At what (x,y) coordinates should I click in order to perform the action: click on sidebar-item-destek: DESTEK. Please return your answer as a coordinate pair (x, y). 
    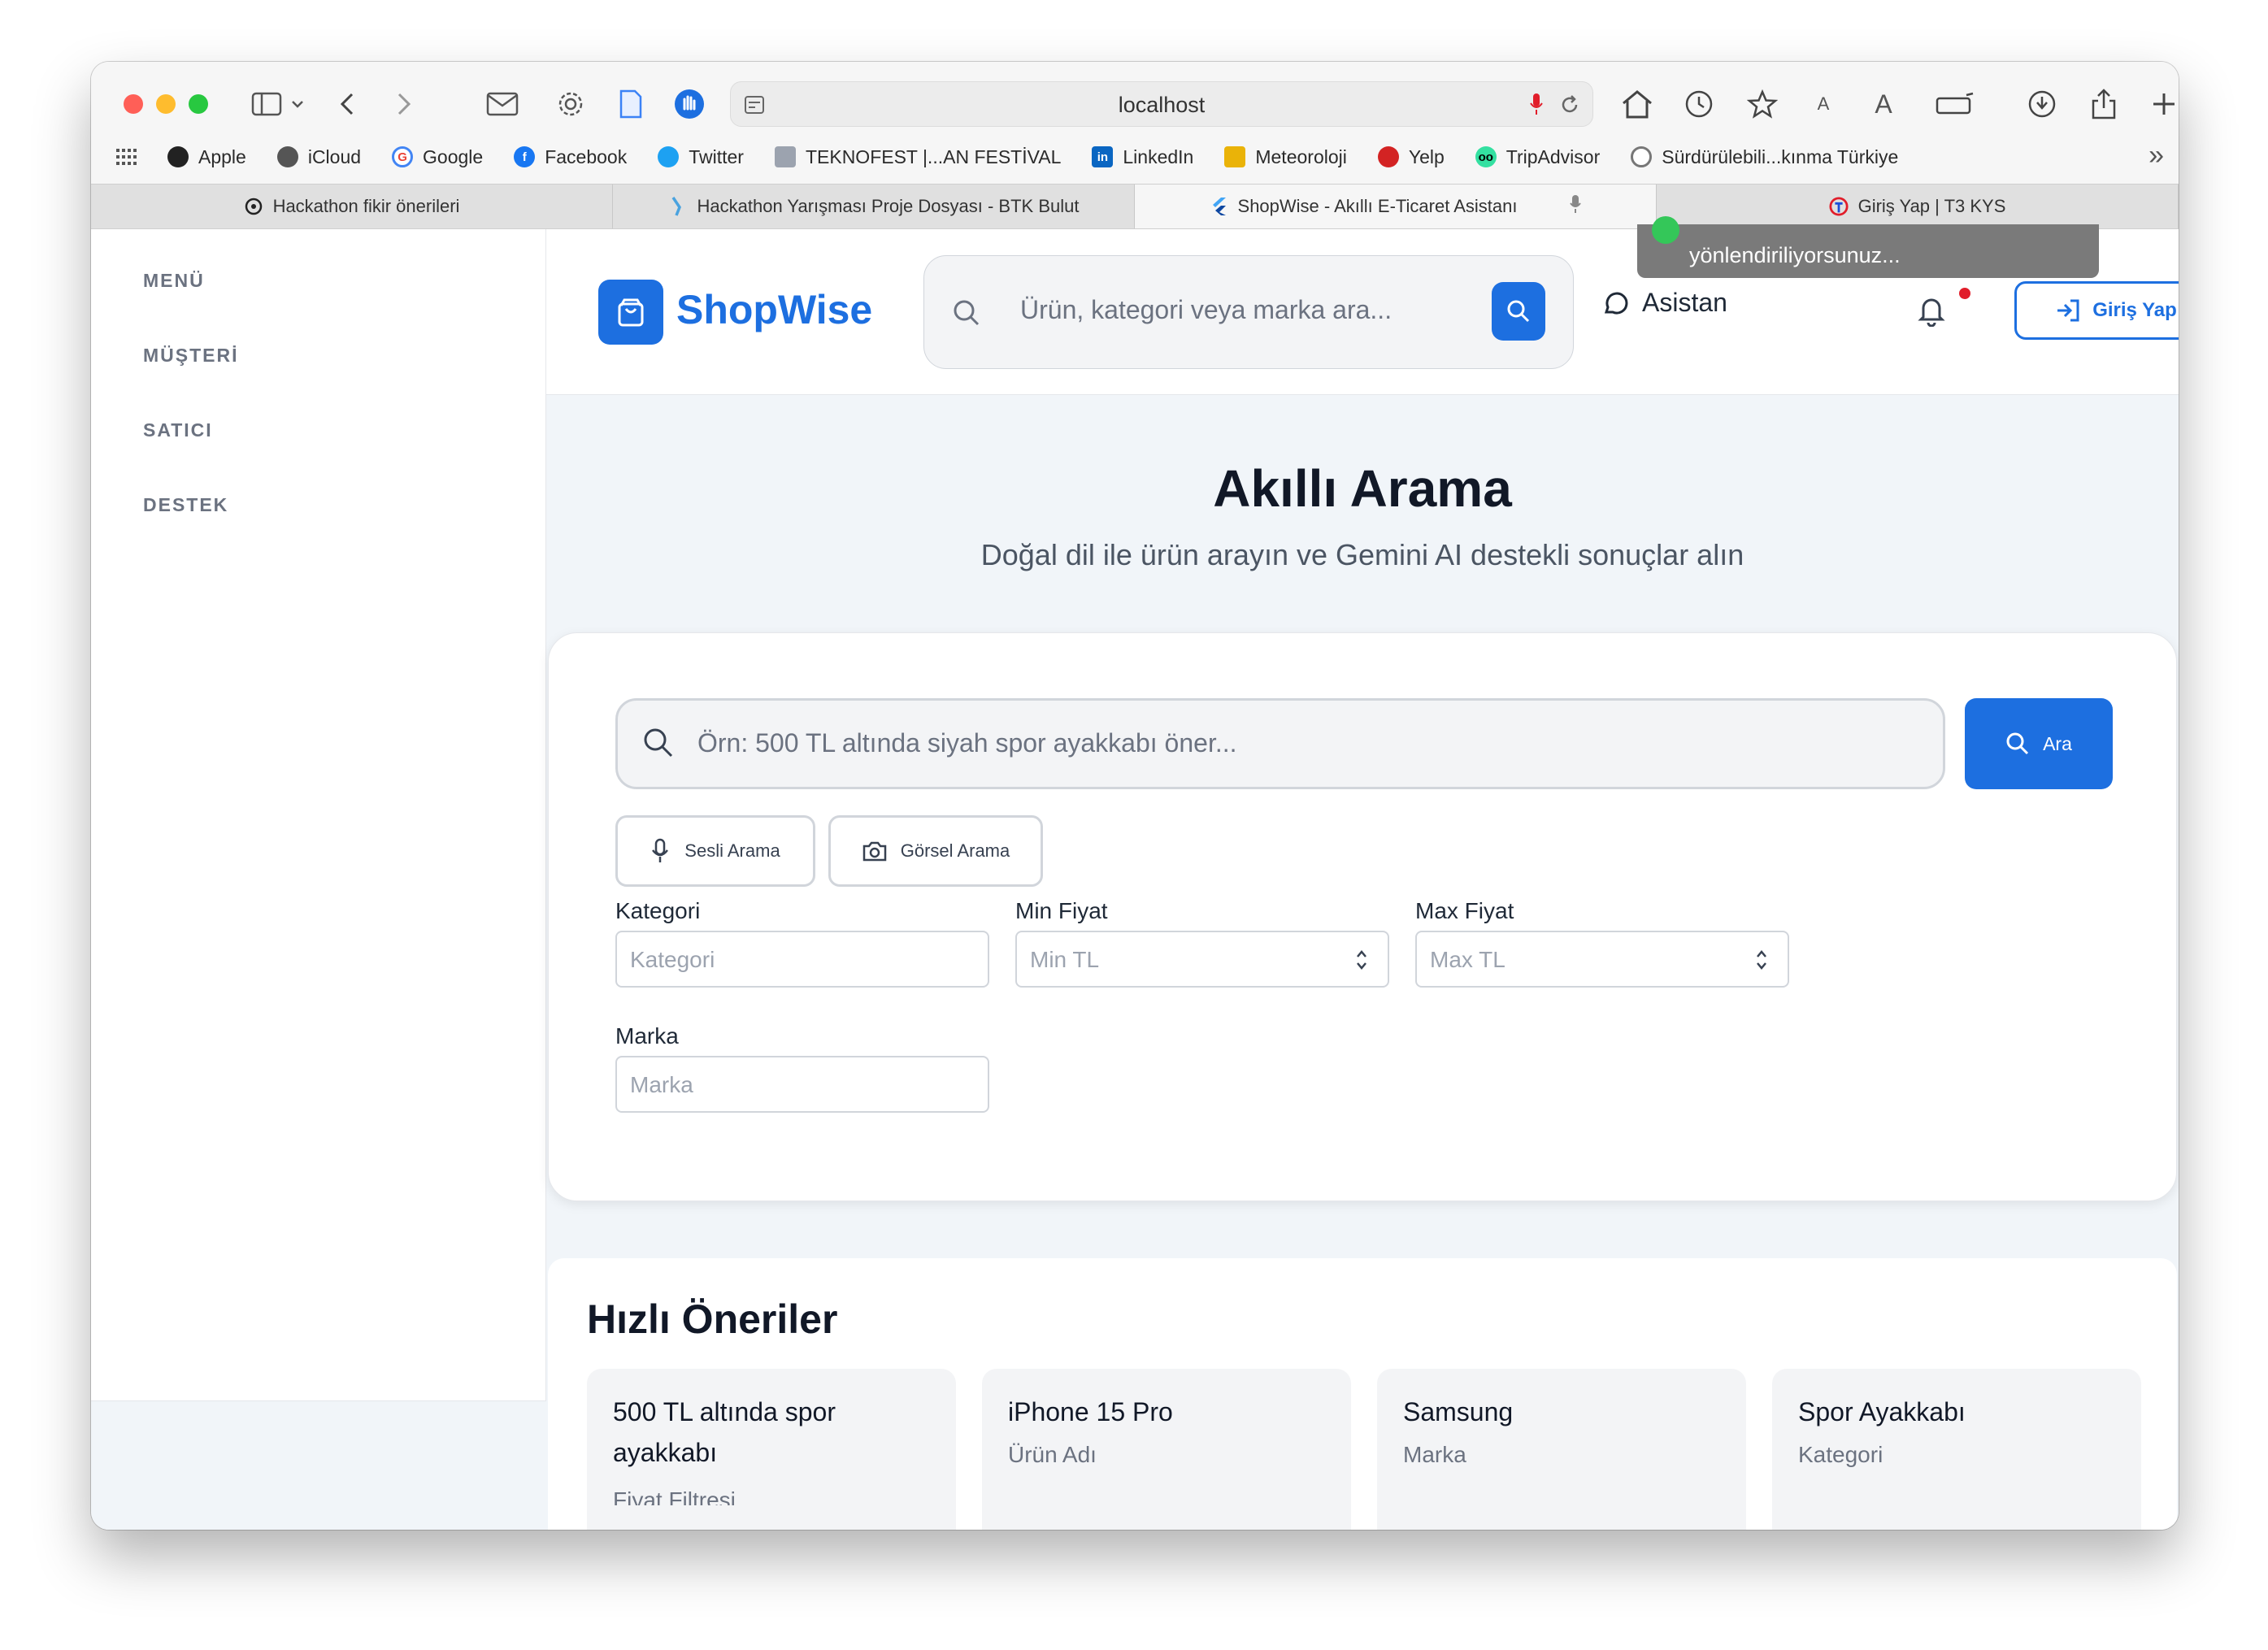
    Looking at the image, I should click on (185, 505).